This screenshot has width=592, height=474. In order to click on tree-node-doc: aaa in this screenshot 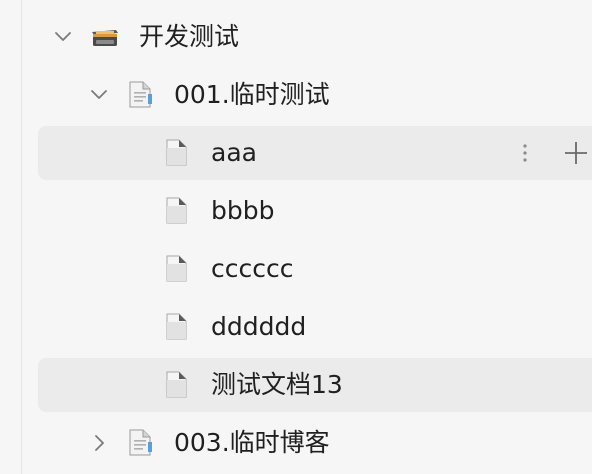, I will do `click(296, 153)`.